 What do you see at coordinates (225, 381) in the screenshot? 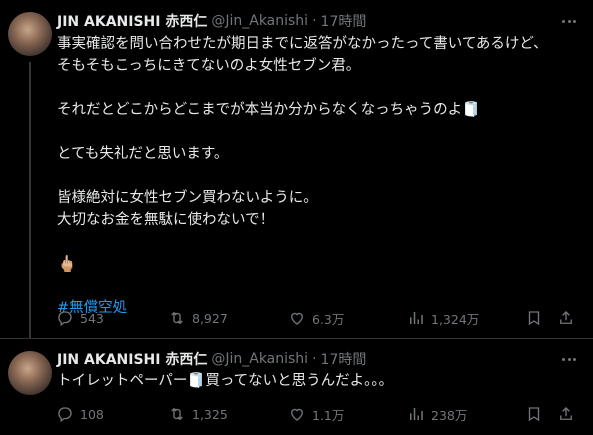
I see `text-line: トイレットペーパー🧻買ってないと思うんだよ。。。` at bounding box center [225, 381].